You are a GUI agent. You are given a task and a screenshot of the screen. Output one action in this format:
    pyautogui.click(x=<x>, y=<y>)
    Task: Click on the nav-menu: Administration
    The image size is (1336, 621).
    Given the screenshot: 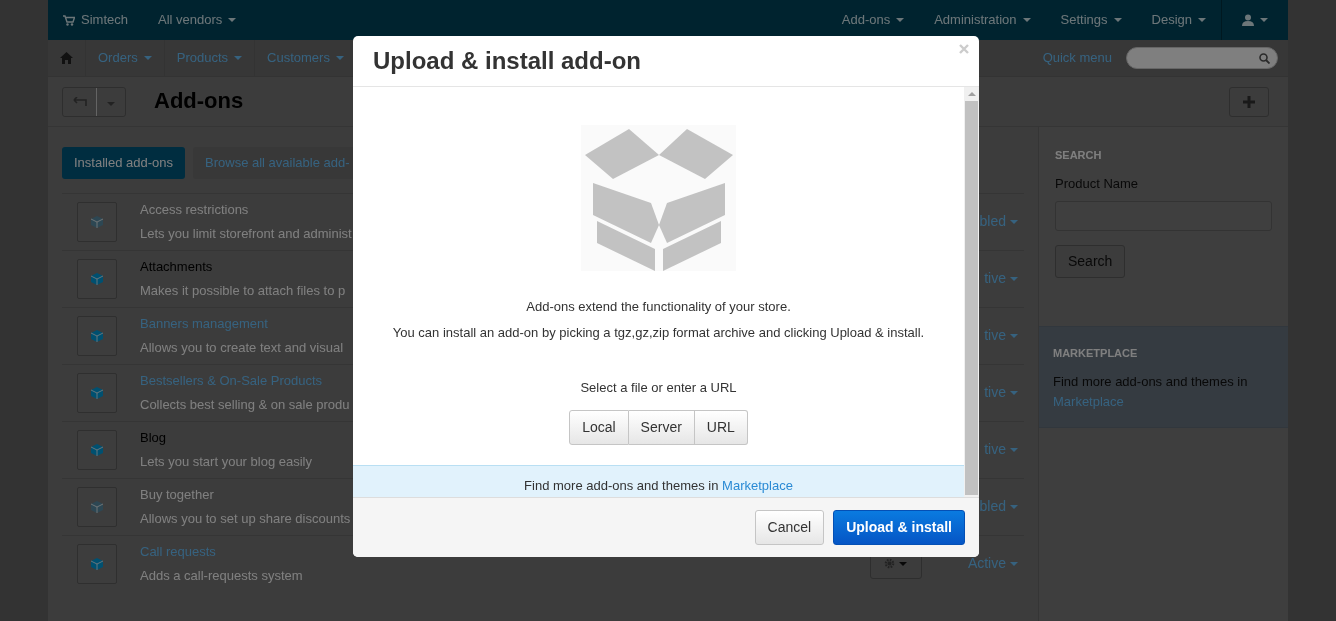 What is the action you would take?
    pyautogui.click(x=982, y=20)
    